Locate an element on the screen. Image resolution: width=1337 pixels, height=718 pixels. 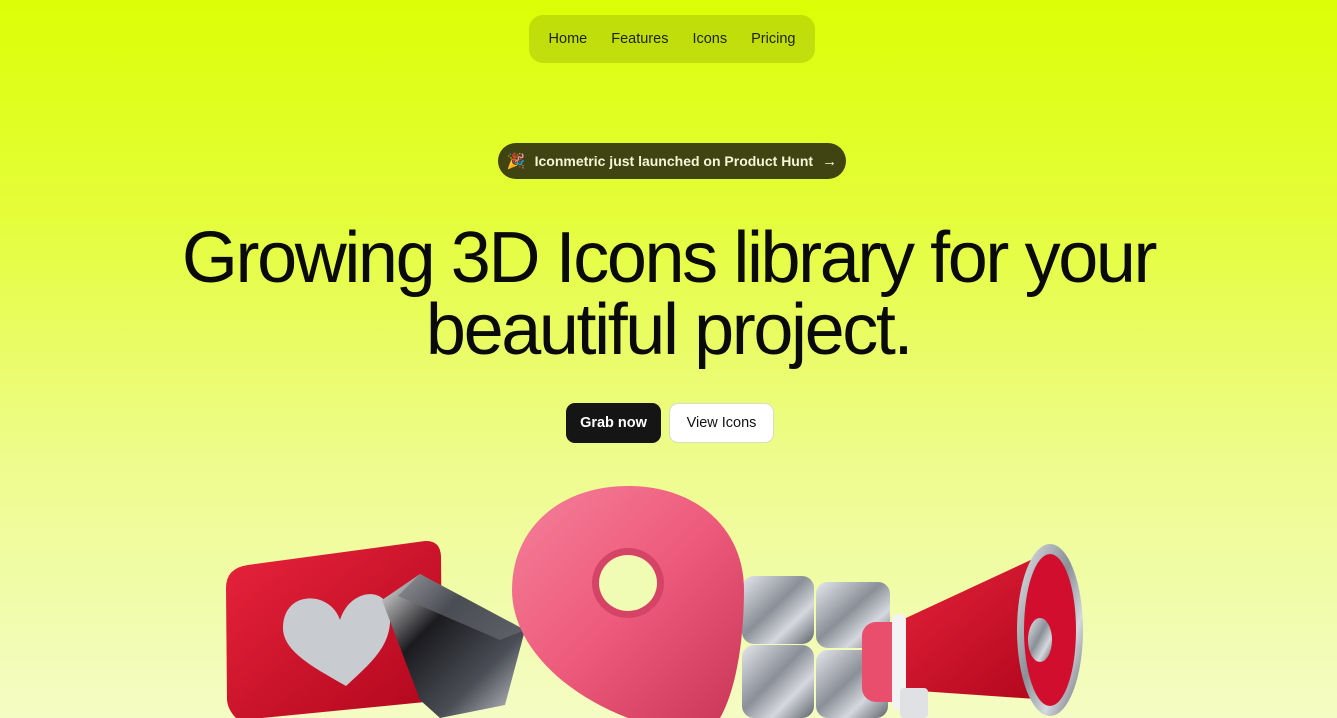
hero-title-line-2: beautiful project. is located at coordinates (669, 330).